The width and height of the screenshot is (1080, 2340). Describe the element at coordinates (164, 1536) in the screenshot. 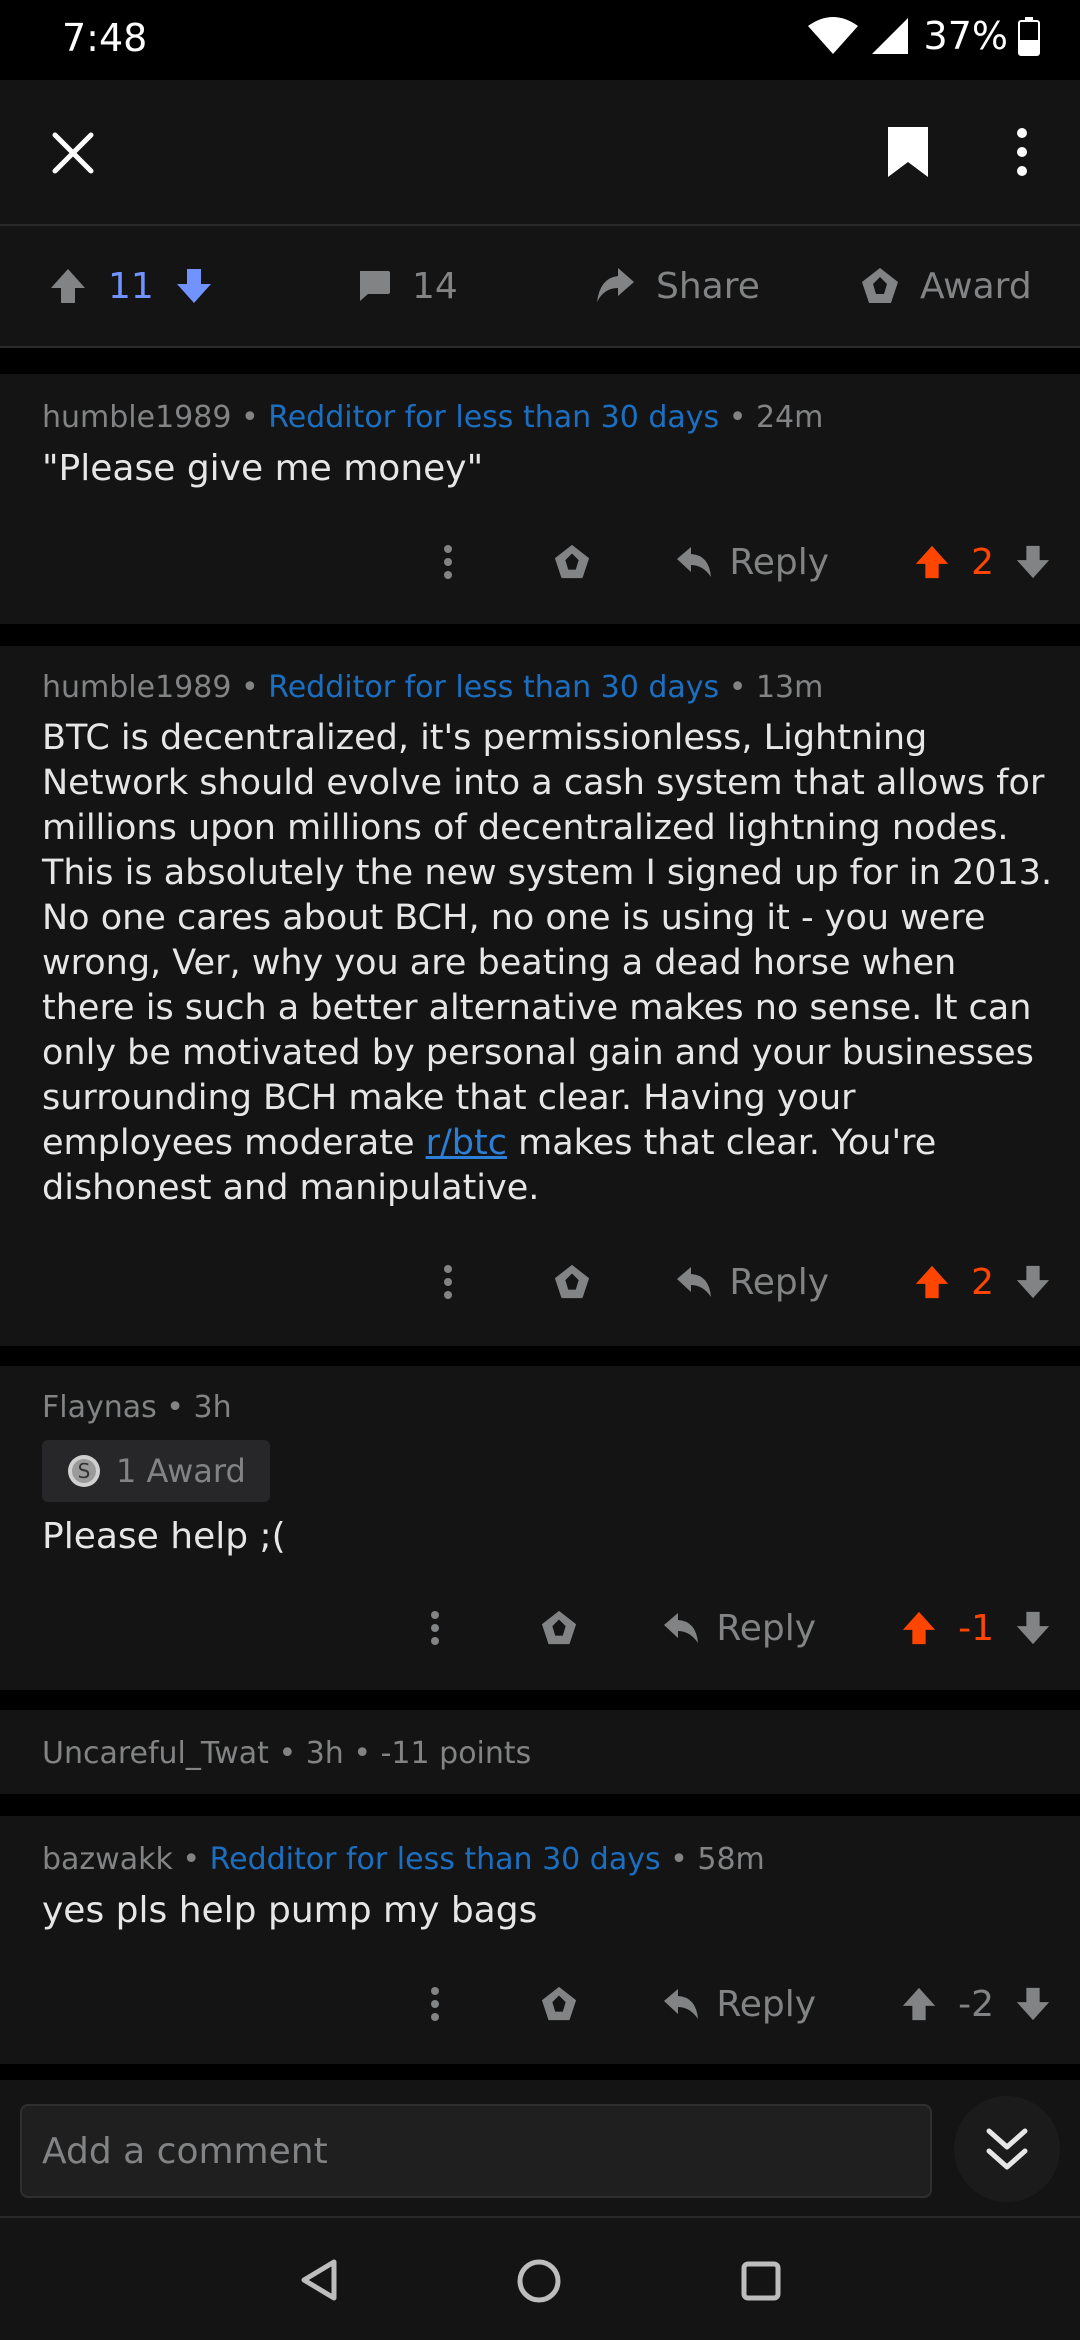

I see `comment-body: Please help ;(` at that location.